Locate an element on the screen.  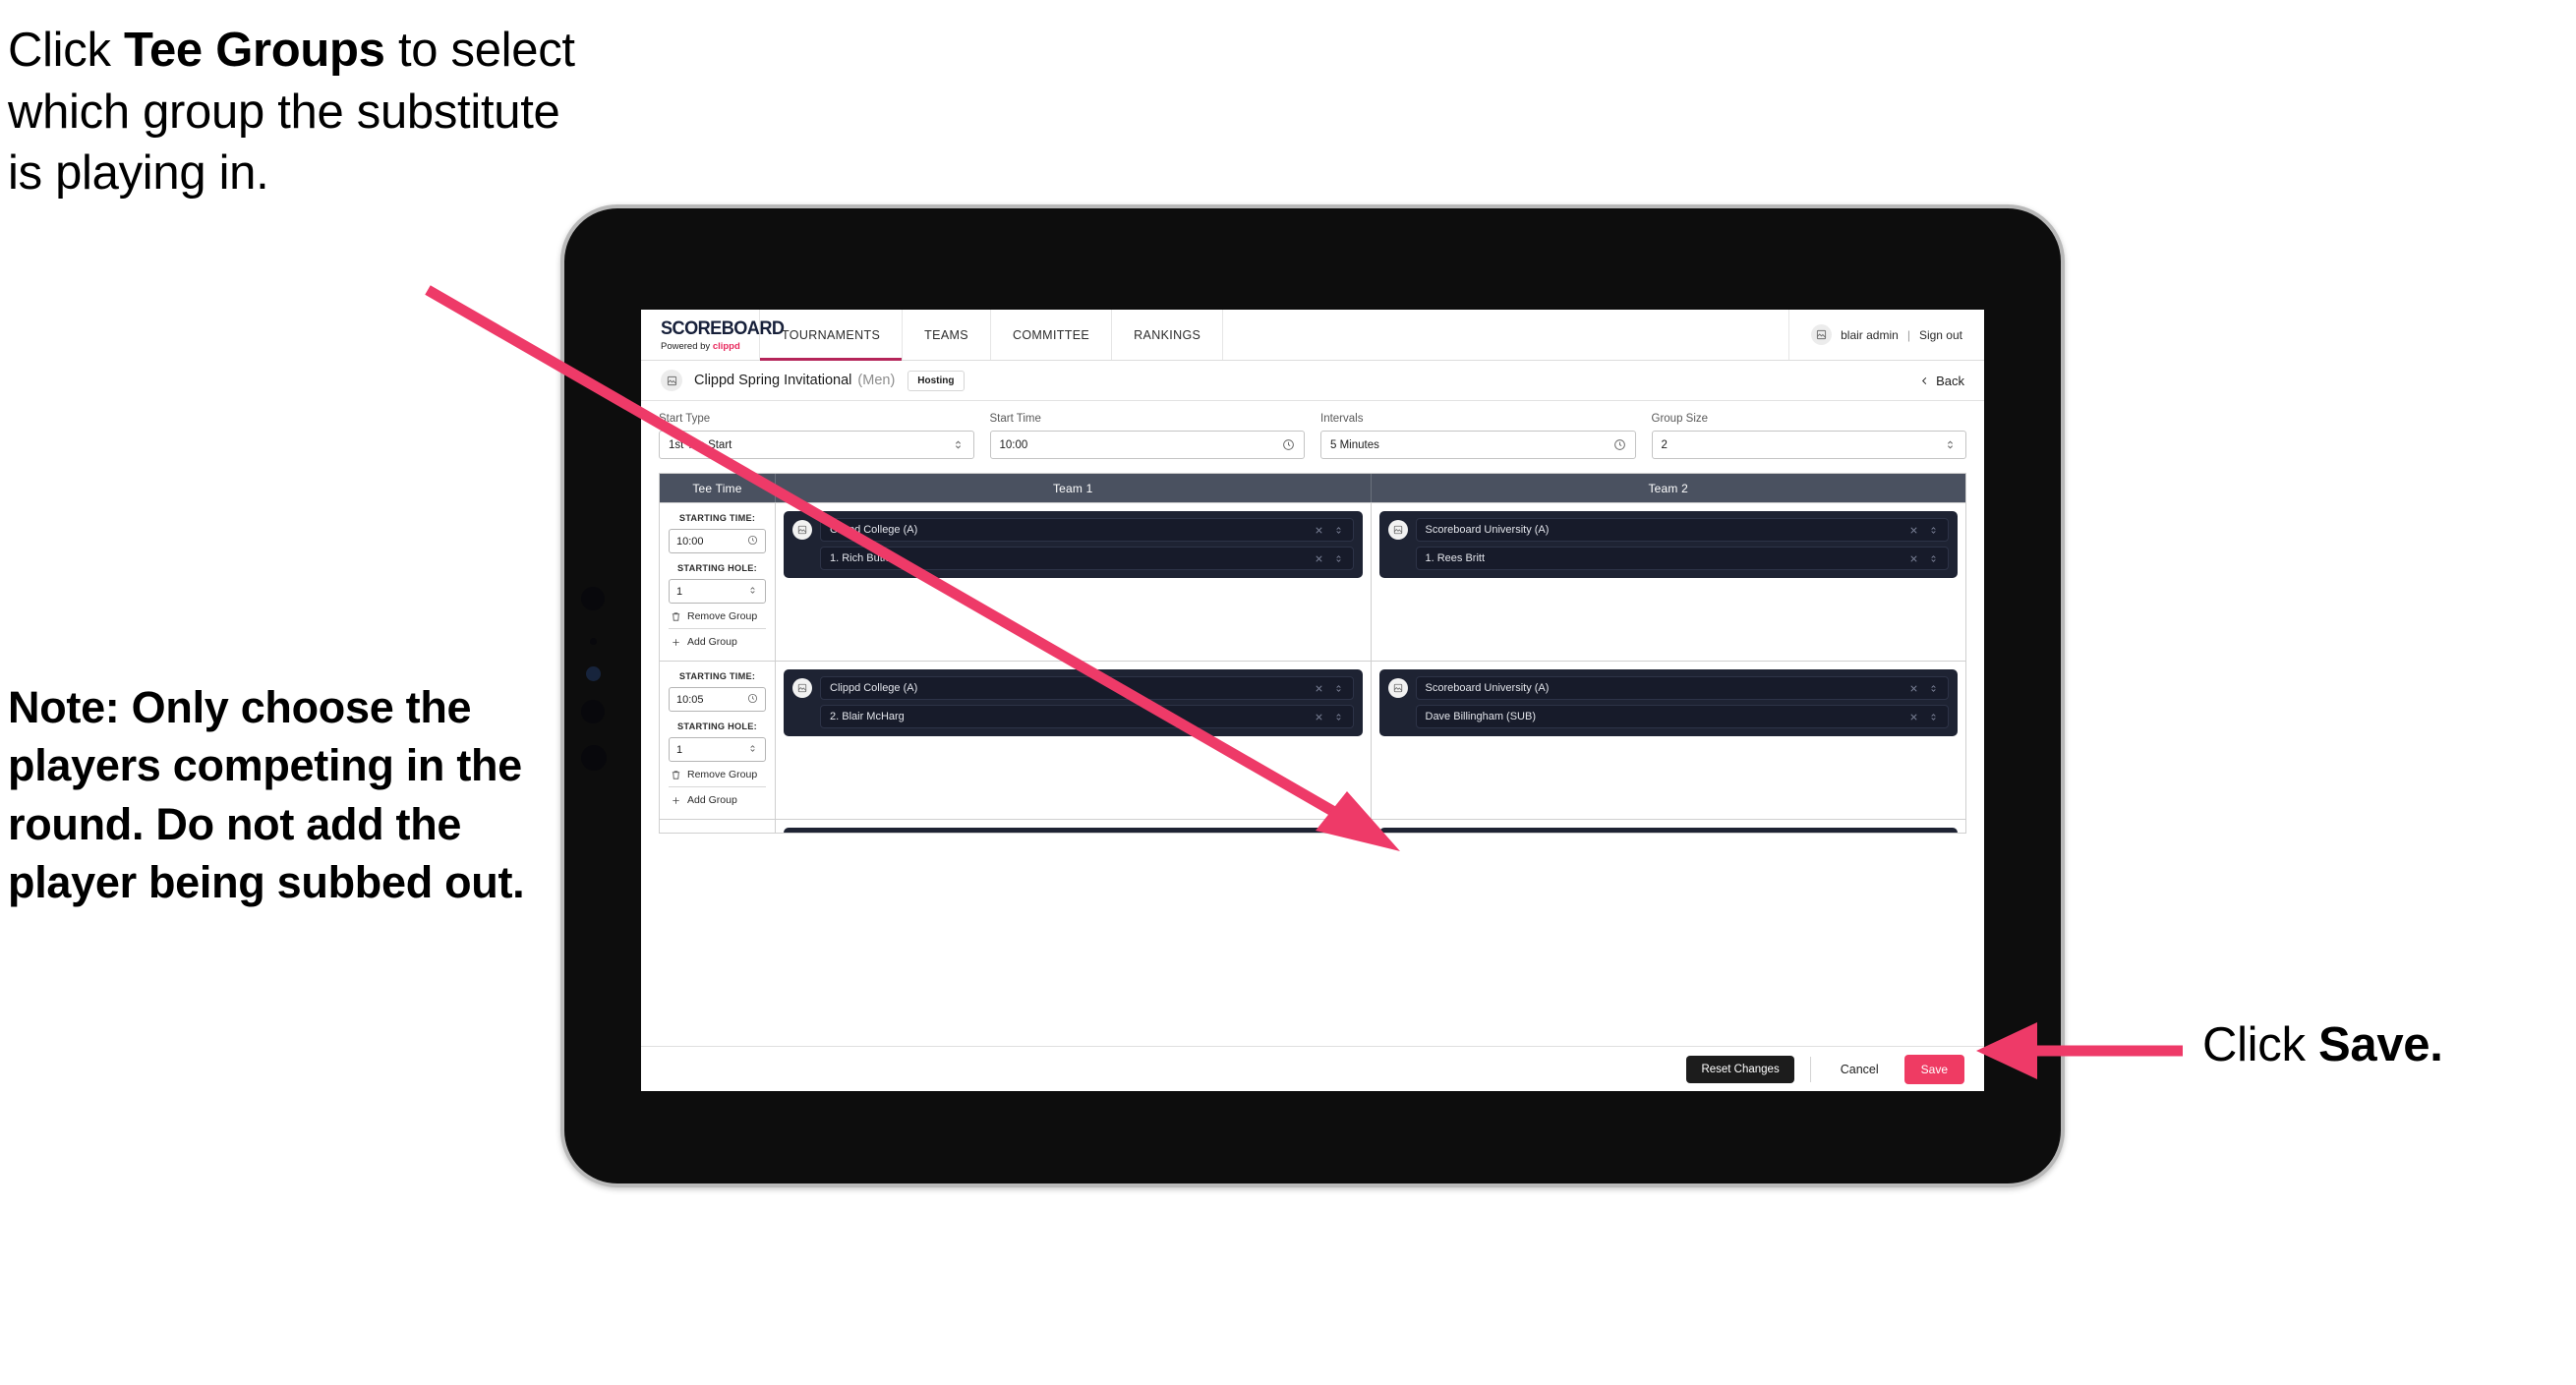
user-name: blair admin is located at coordinates (1870, 335).